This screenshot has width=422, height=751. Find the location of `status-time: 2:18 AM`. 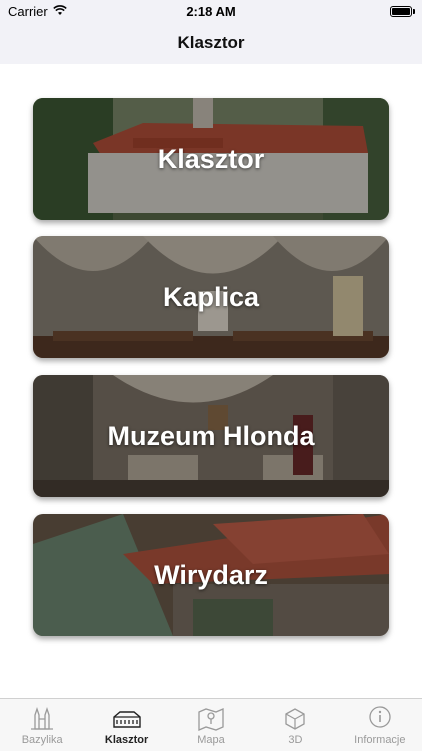

status-time: 2:18 AM is located at coordinates (211, 11).